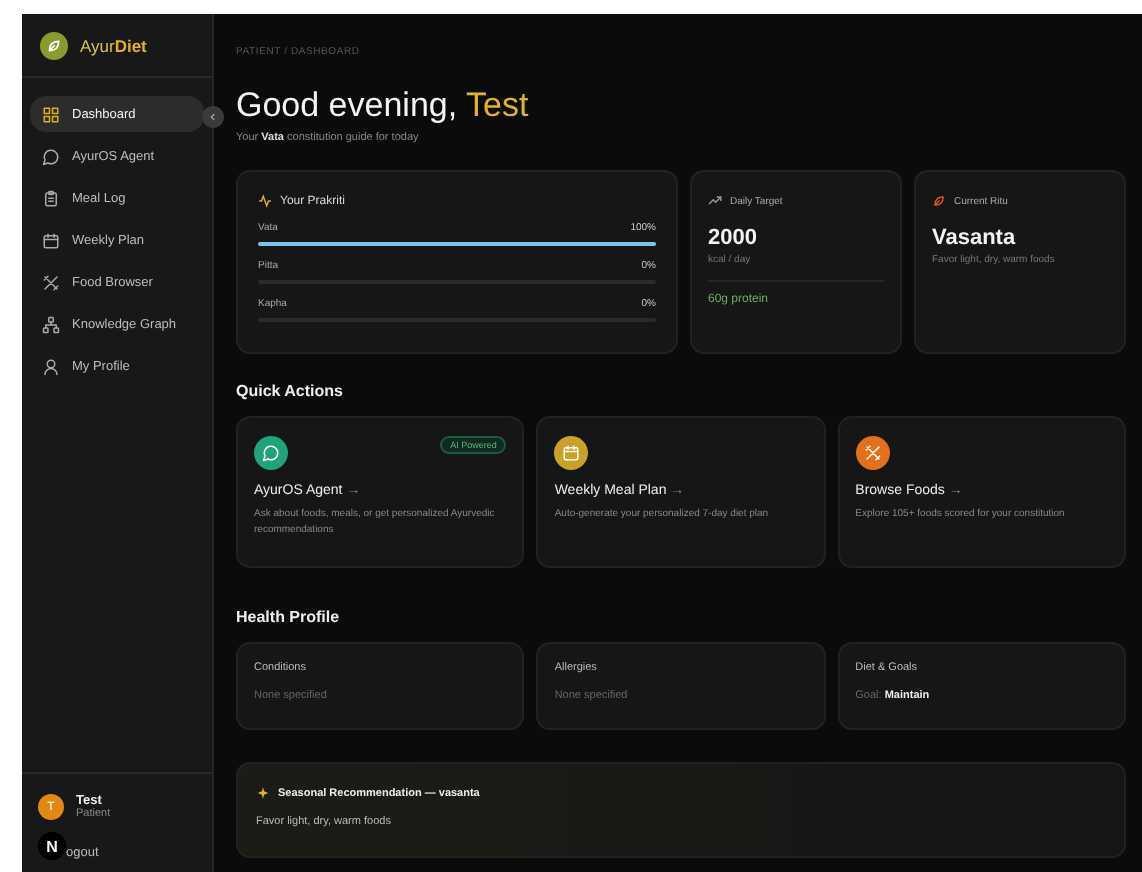  Describe the element at coordinates (51, 198) in the screenshot. I see `clipboard-icon` at that location.